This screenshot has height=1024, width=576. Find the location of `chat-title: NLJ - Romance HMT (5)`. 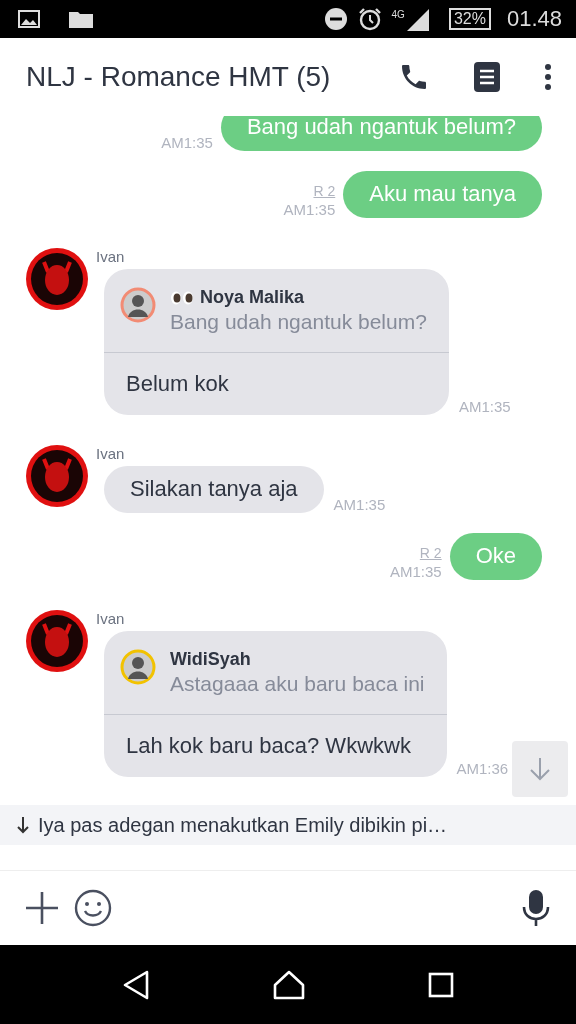

chat-title: NLJ - Romance HMT (5) is located at coordinates (178, 77).